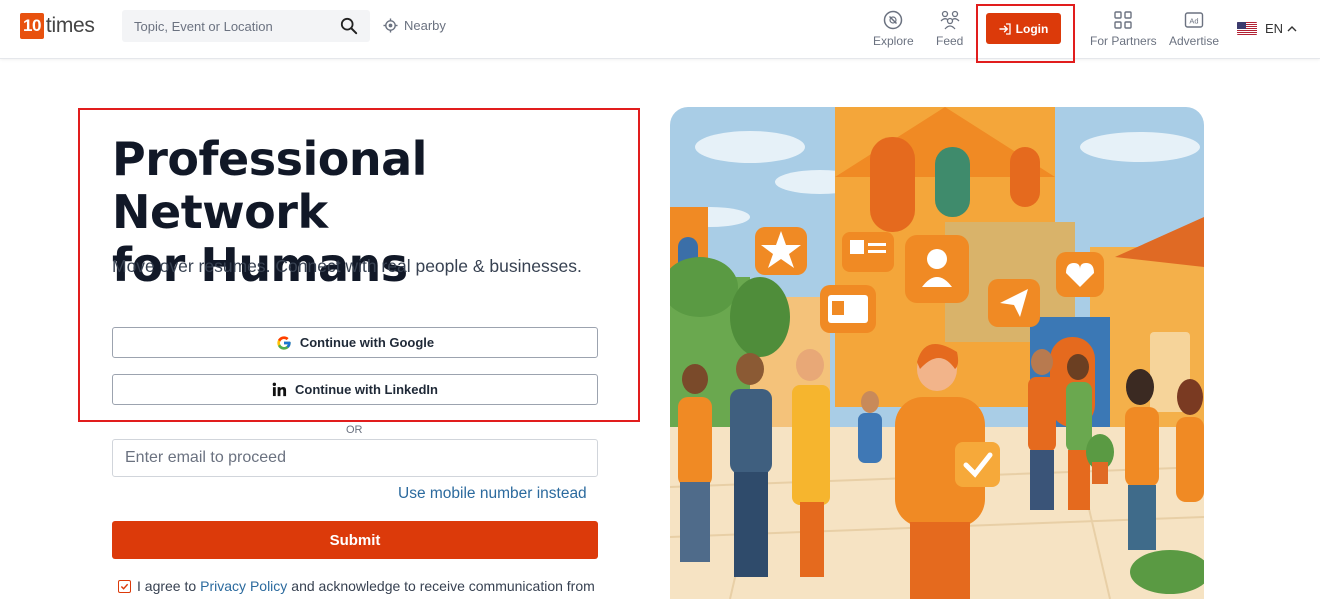 The image size is (1320, 599). Describe the element at coordinates (167, 586) in the screenshot. I see `consent-prefix: I agree to` at that location.